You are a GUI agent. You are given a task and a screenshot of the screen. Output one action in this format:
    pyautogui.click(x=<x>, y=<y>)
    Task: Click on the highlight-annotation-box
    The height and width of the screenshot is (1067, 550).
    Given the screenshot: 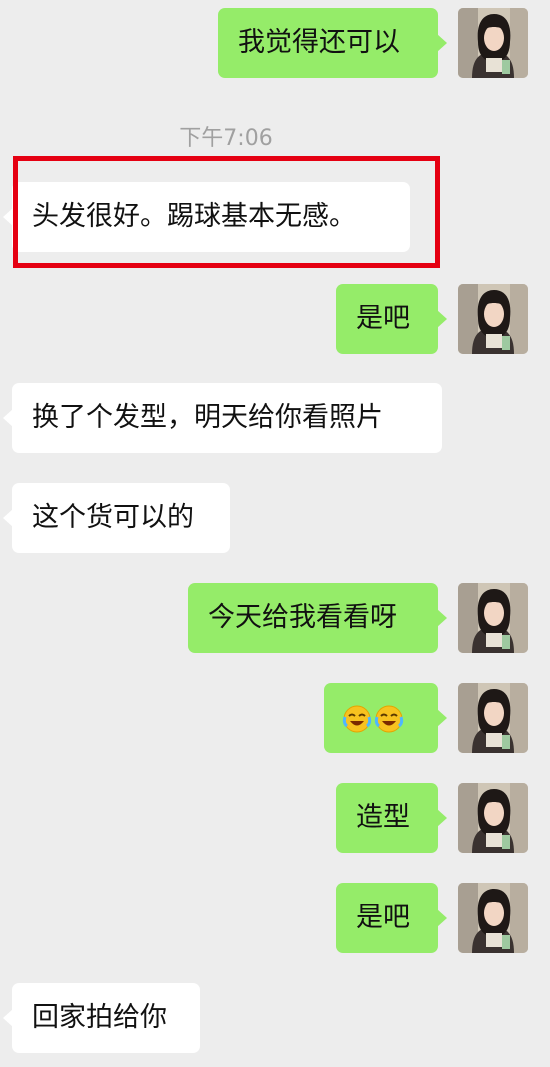 What is the action you would take?
    pyautogui.click(x=226, y=212)
    